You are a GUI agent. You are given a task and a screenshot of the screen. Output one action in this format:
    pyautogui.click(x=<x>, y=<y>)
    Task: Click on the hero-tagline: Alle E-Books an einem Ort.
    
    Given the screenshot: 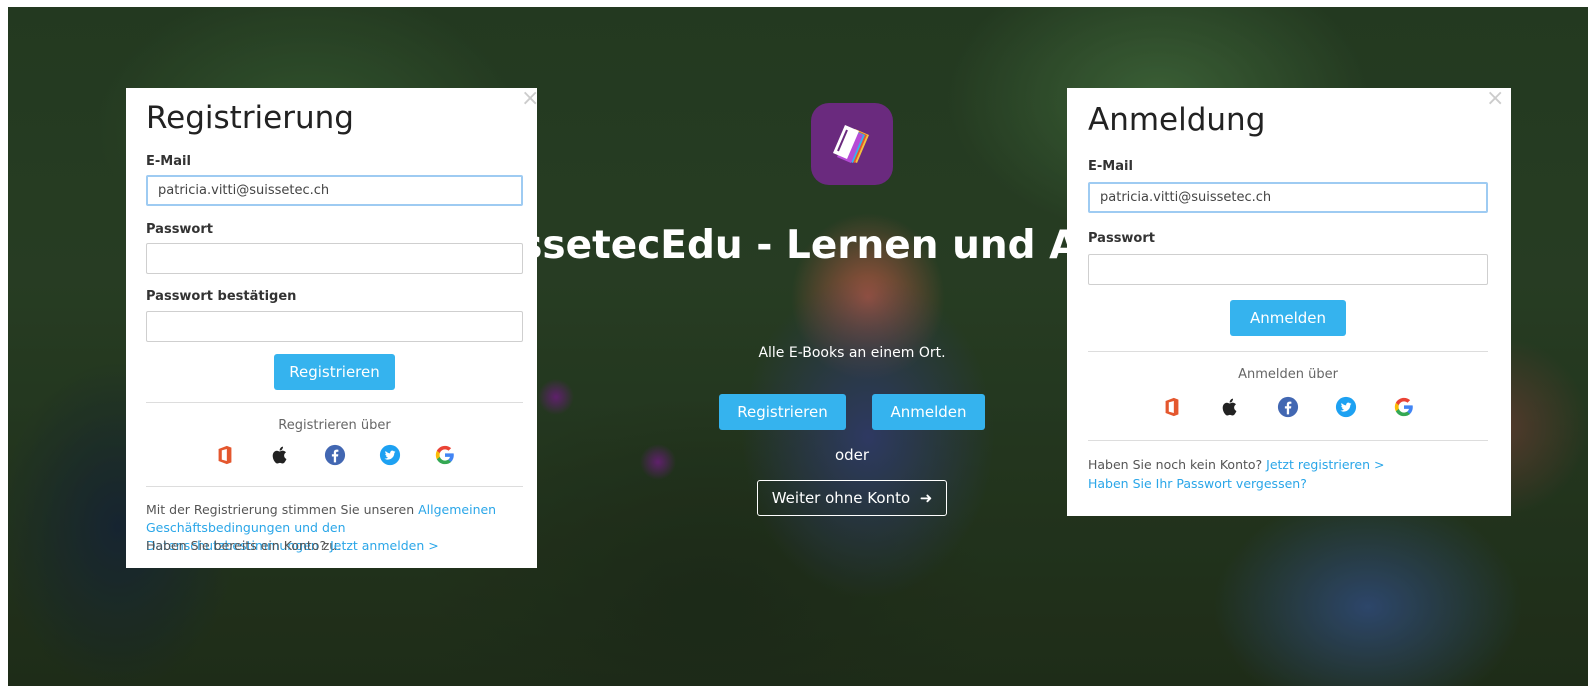 What is the action you would take?
    pyautogui.click(x=852, y=353)
    